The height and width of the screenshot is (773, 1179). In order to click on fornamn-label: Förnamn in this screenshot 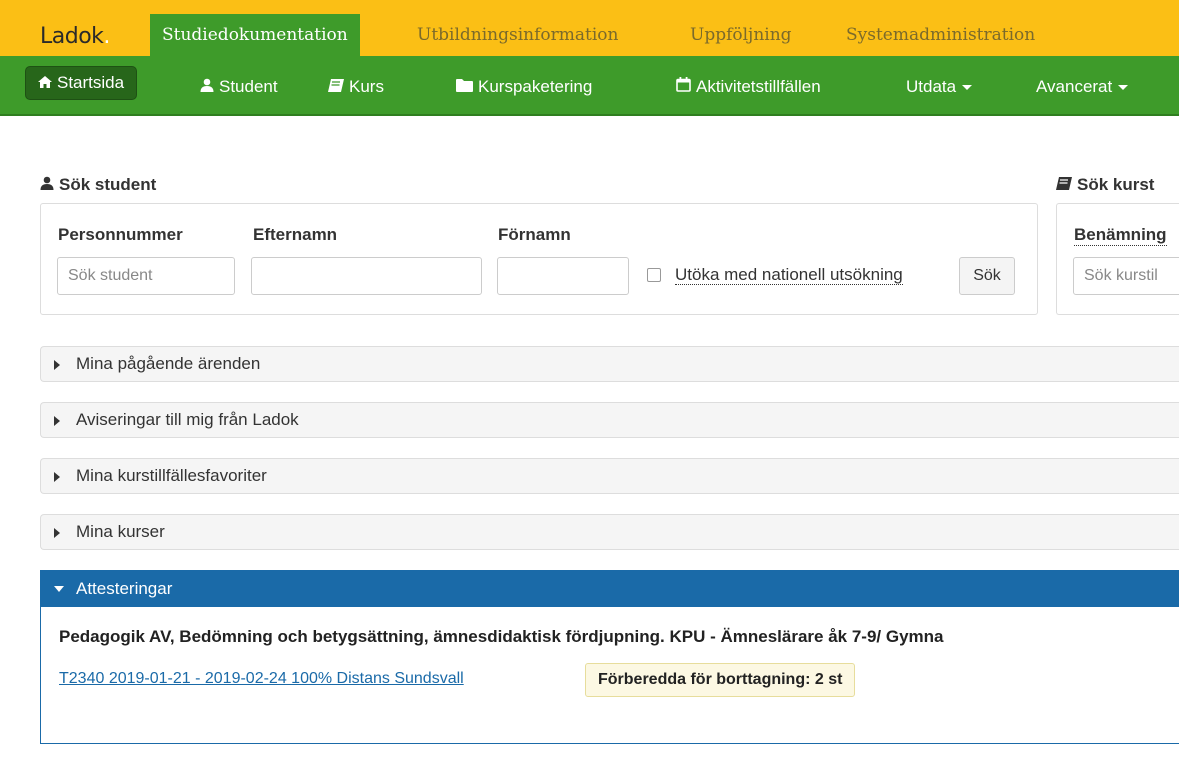, I will do `click(534, 234)`.